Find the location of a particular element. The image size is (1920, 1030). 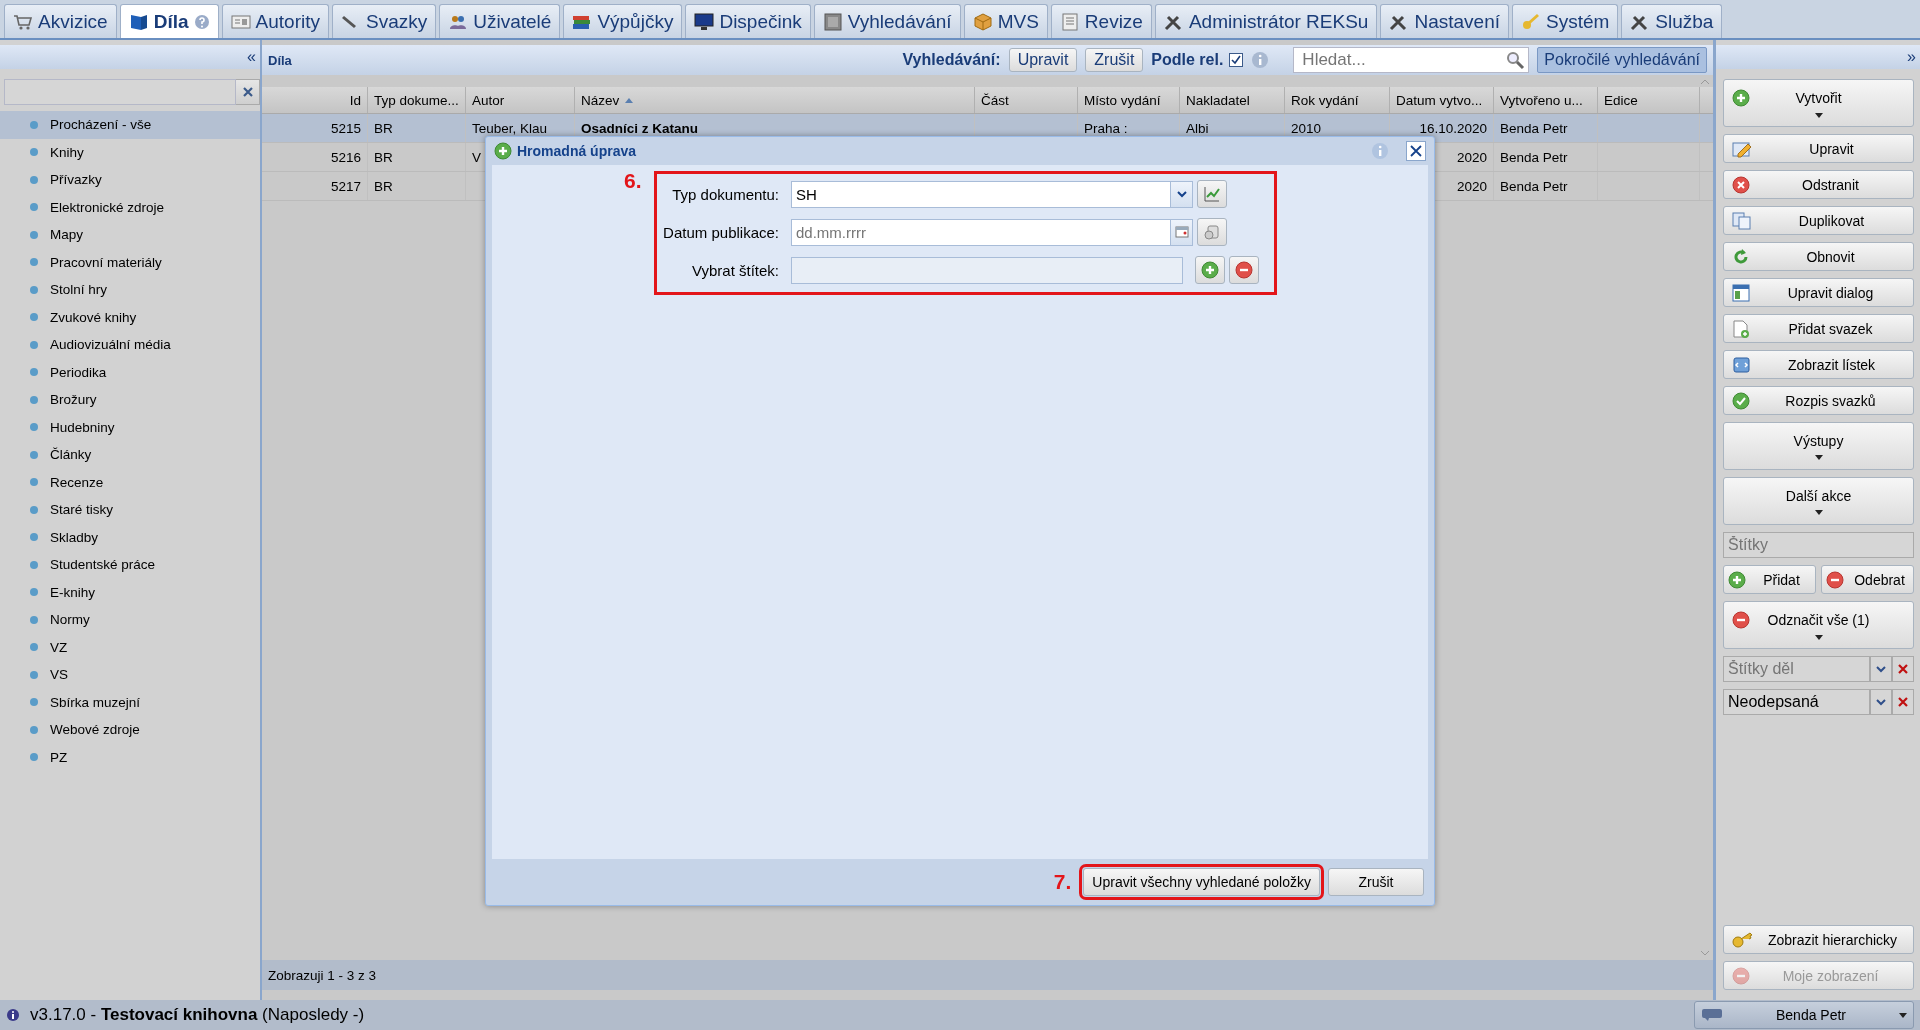

date-field: dd.mm.rrrr is located at coordinates (981, 232).